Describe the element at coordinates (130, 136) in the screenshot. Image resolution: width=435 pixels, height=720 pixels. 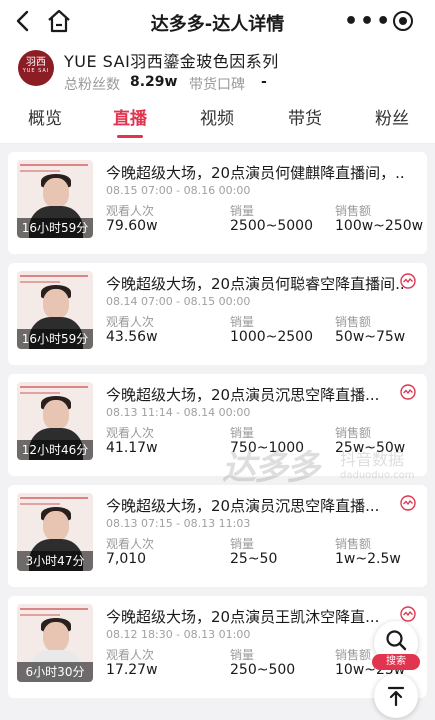
I see `active-tab-indicator` at that location.